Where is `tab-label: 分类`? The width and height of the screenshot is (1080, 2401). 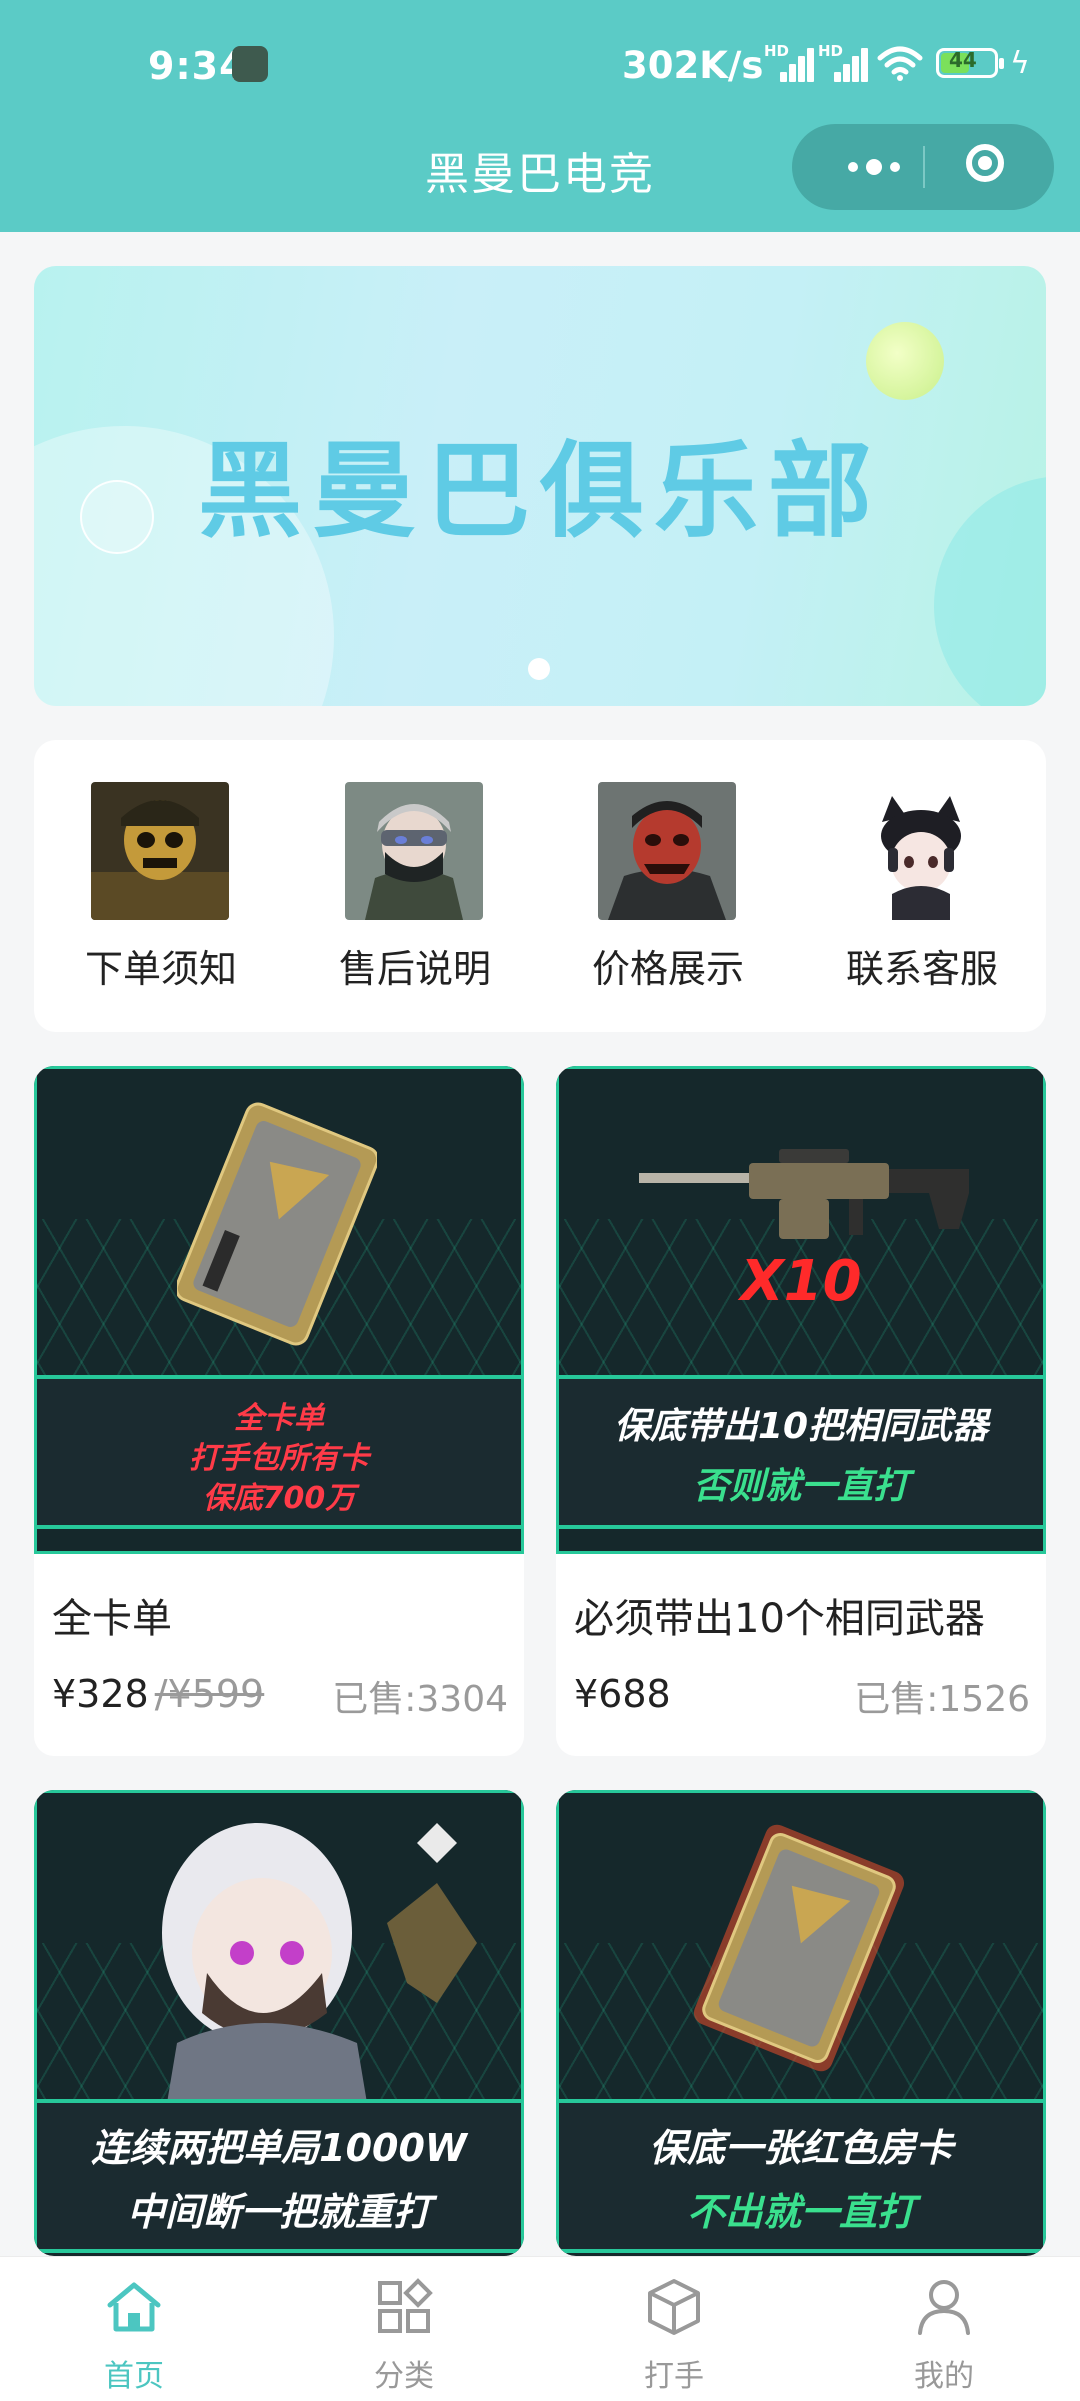
tab-label: 分类 is located at coordinates (404, 2376).